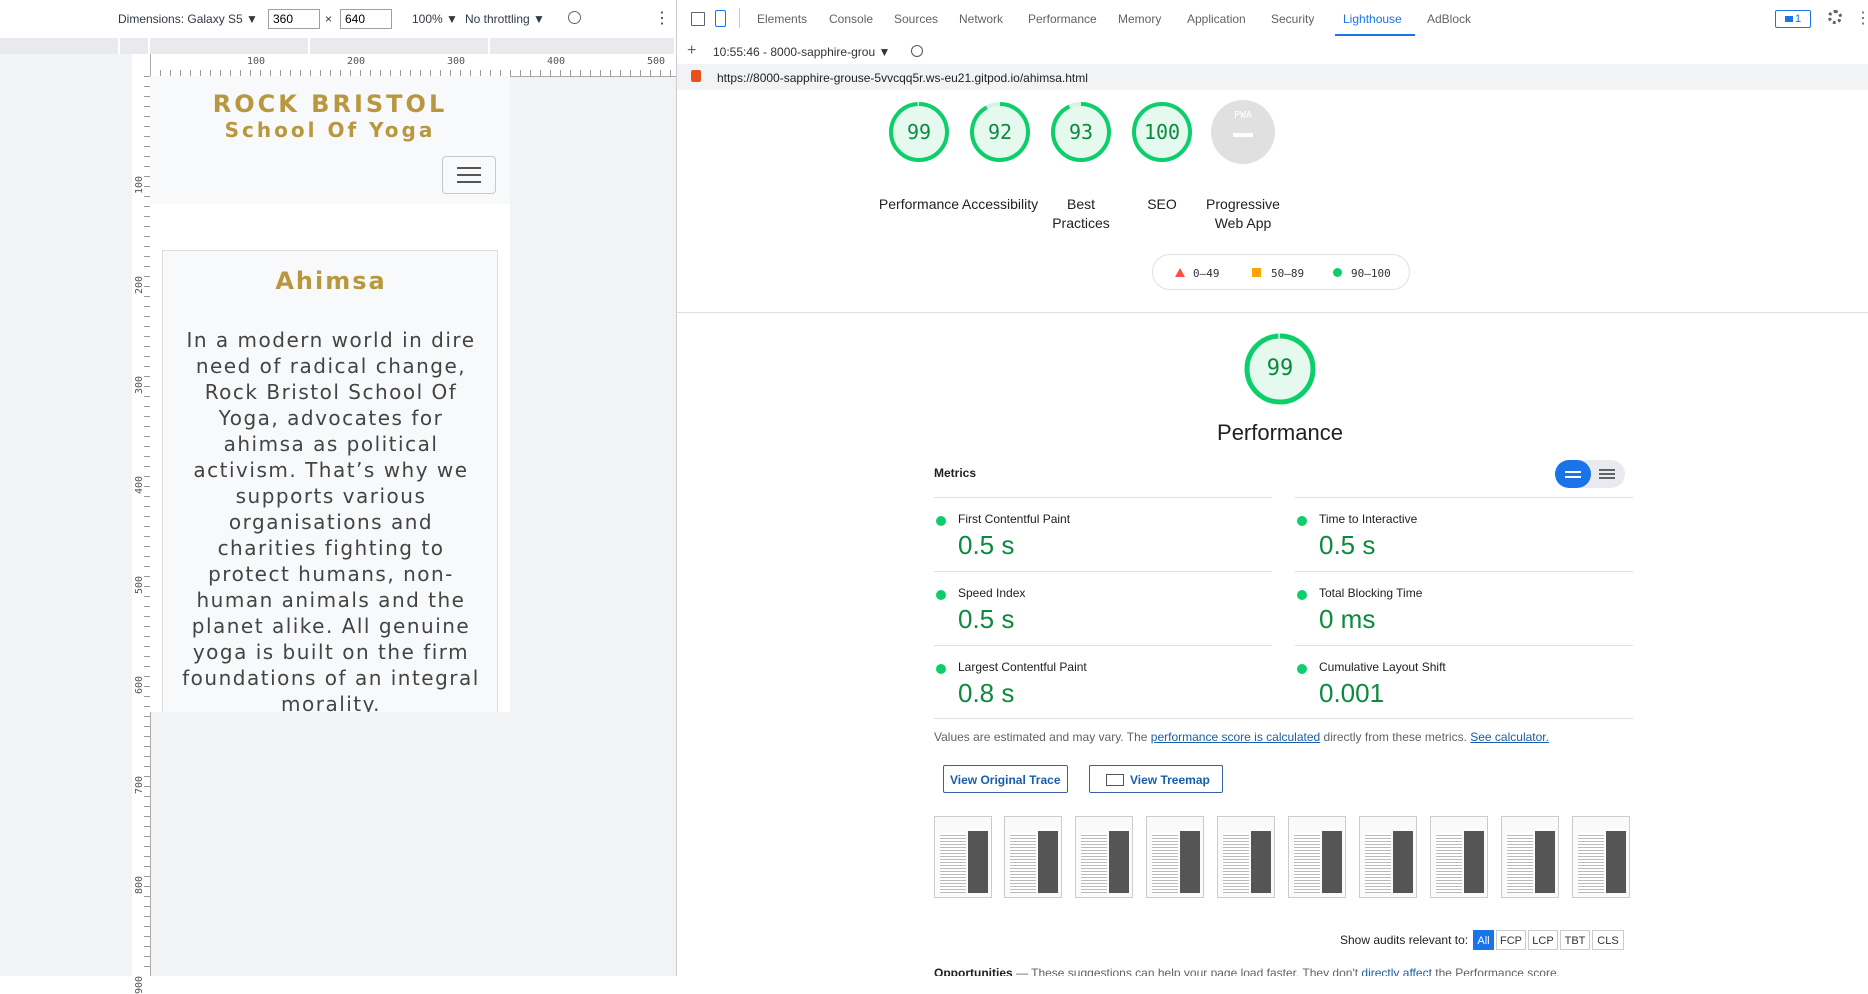 The image size is (1868, 994). What do you see at coordinates (1616, 862) in the screenshot?
I see `frame-image` at bounding box center [1616, 862].